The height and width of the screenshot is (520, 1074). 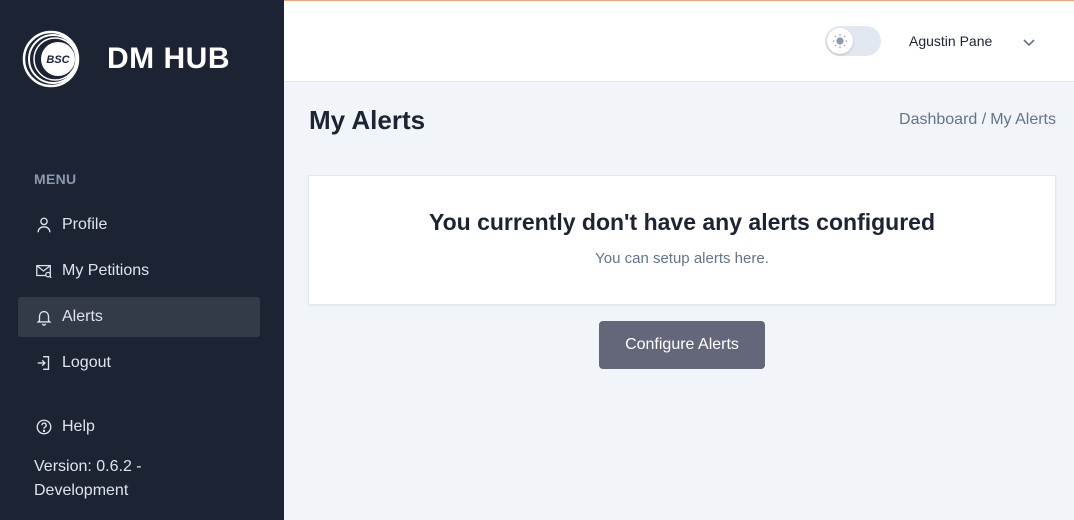 What do you see at coordinates (840, 41) in the screenshot?
I see `sun-icon` at bounding box center [840, 41].